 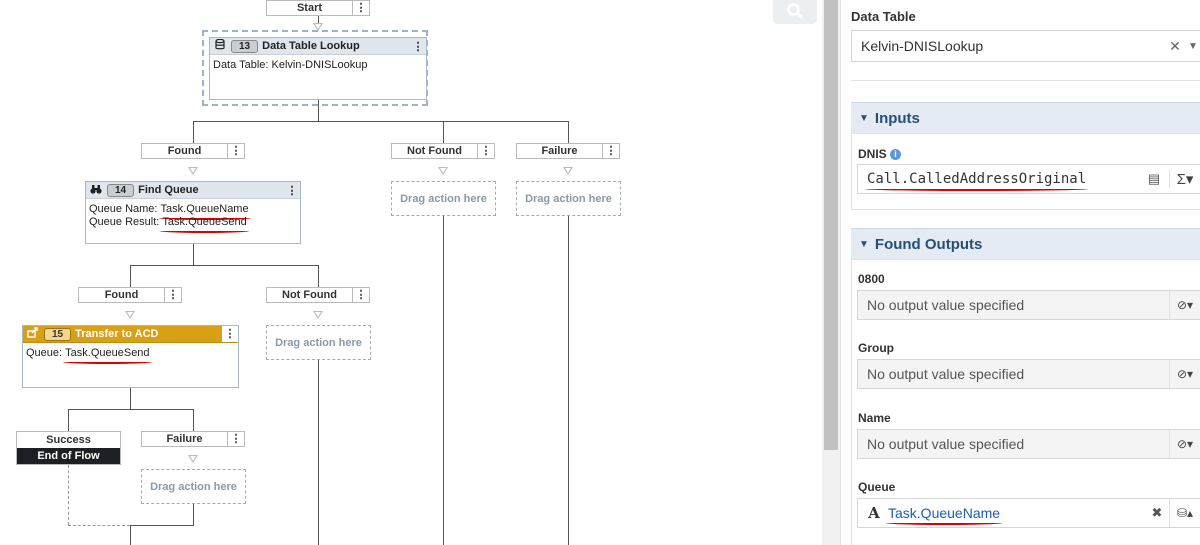 I want to click on search-button, so click(x=795, y=12).